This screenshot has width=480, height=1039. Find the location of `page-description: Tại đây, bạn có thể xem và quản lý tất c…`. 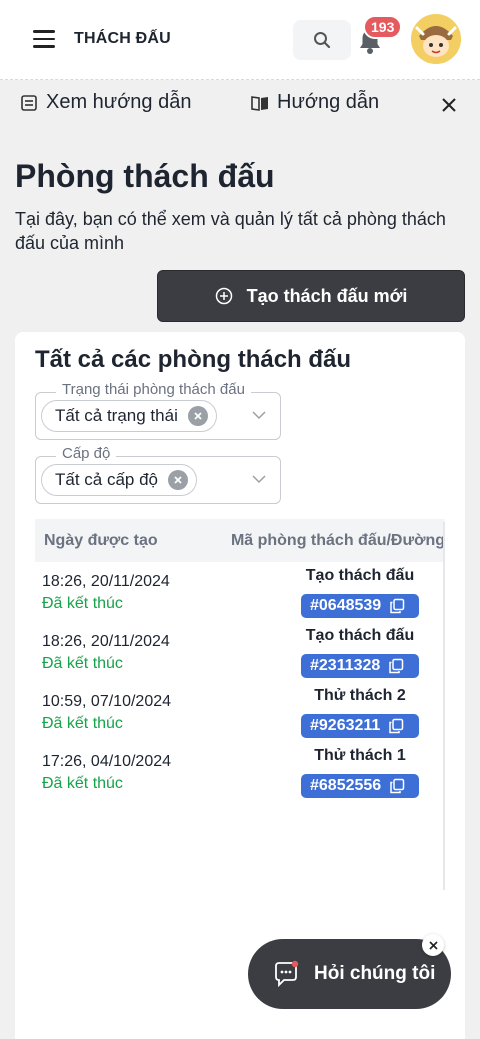

page-description: Tại đây, bạn có thể xem và quản lý tất c… is located at coordinates (230, 231).